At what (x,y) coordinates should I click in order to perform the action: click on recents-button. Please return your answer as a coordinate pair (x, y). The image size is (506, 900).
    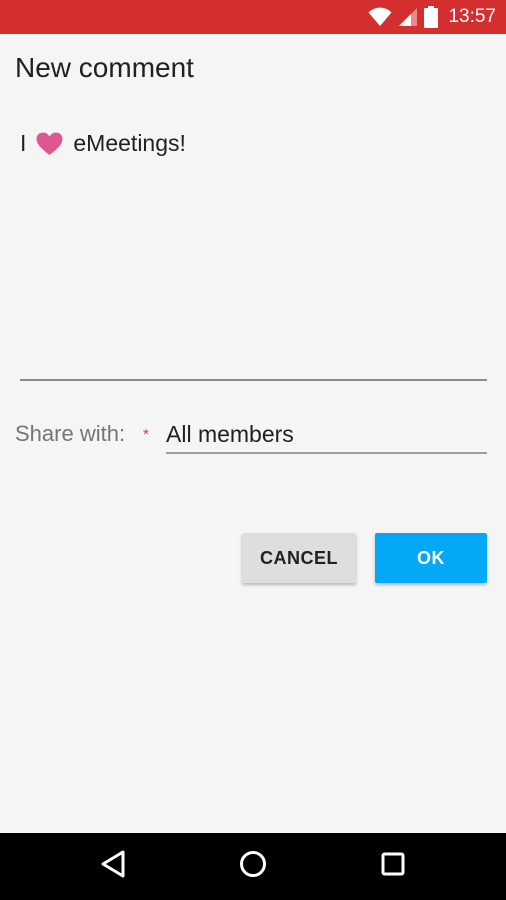
    Looking at the image, I should click on (393, 866).